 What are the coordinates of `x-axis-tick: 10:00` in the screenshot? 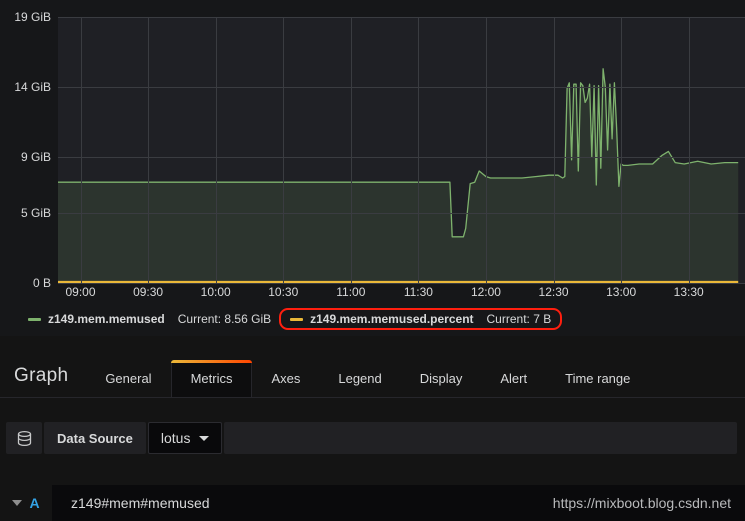 It's located at (215, 292).